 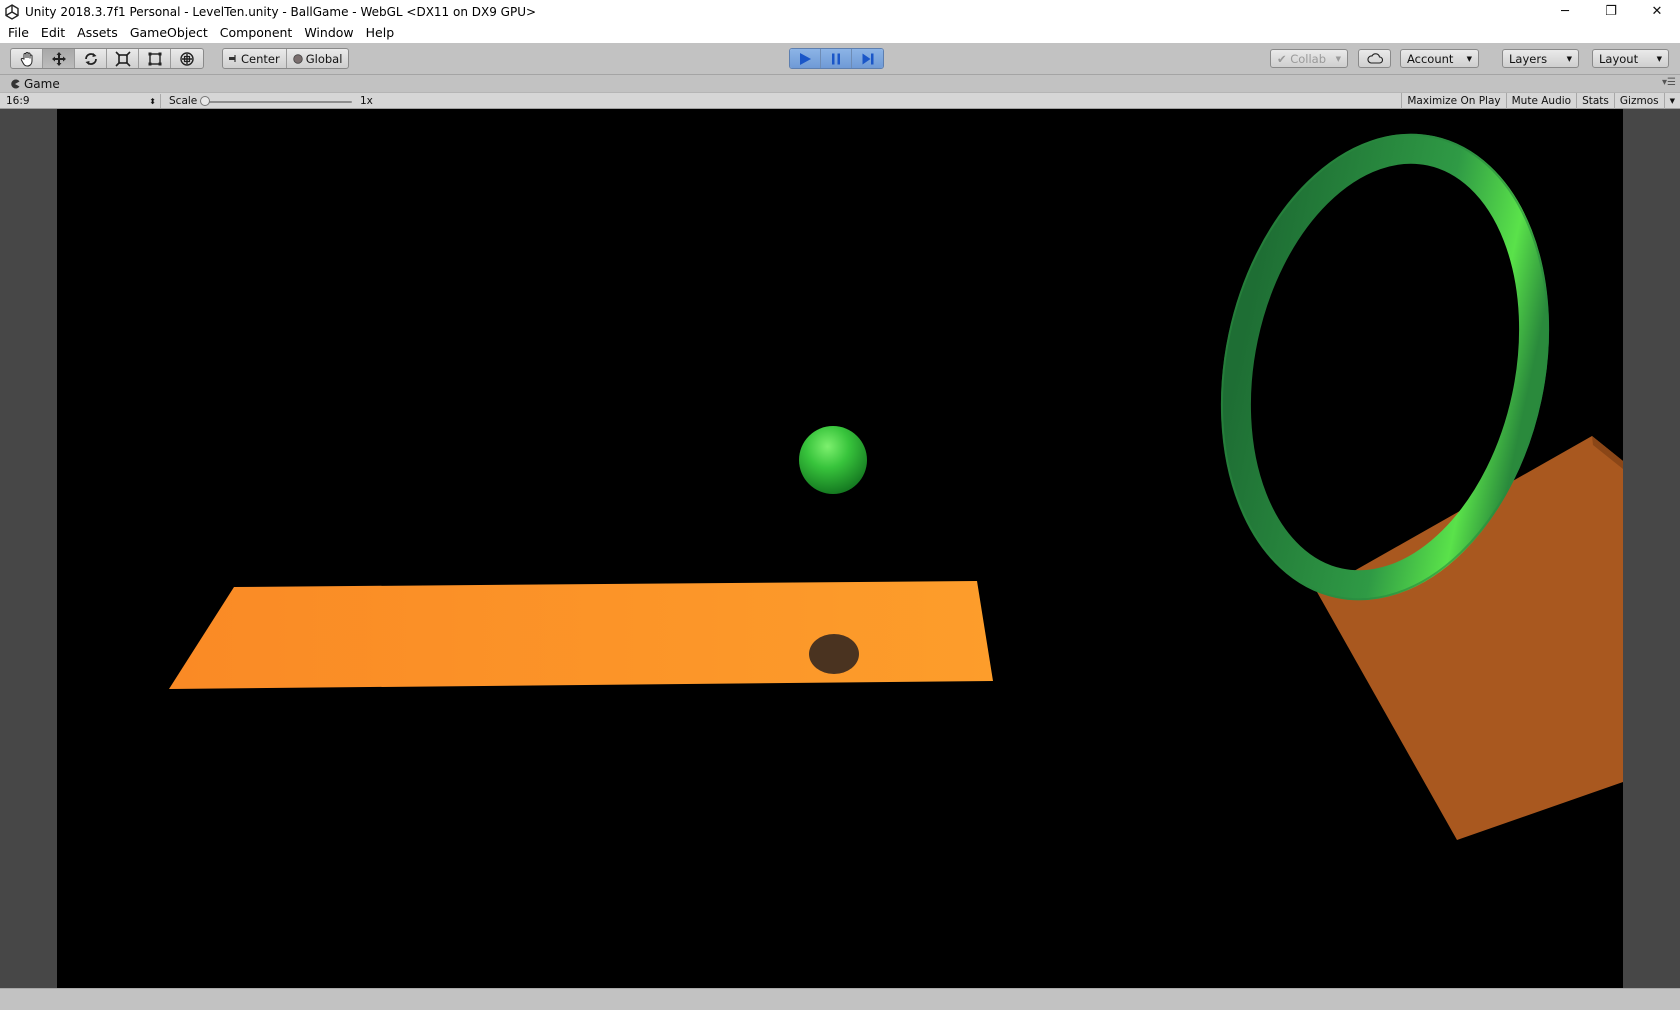 I want to click on pause-button, so click(x=836, y=58).